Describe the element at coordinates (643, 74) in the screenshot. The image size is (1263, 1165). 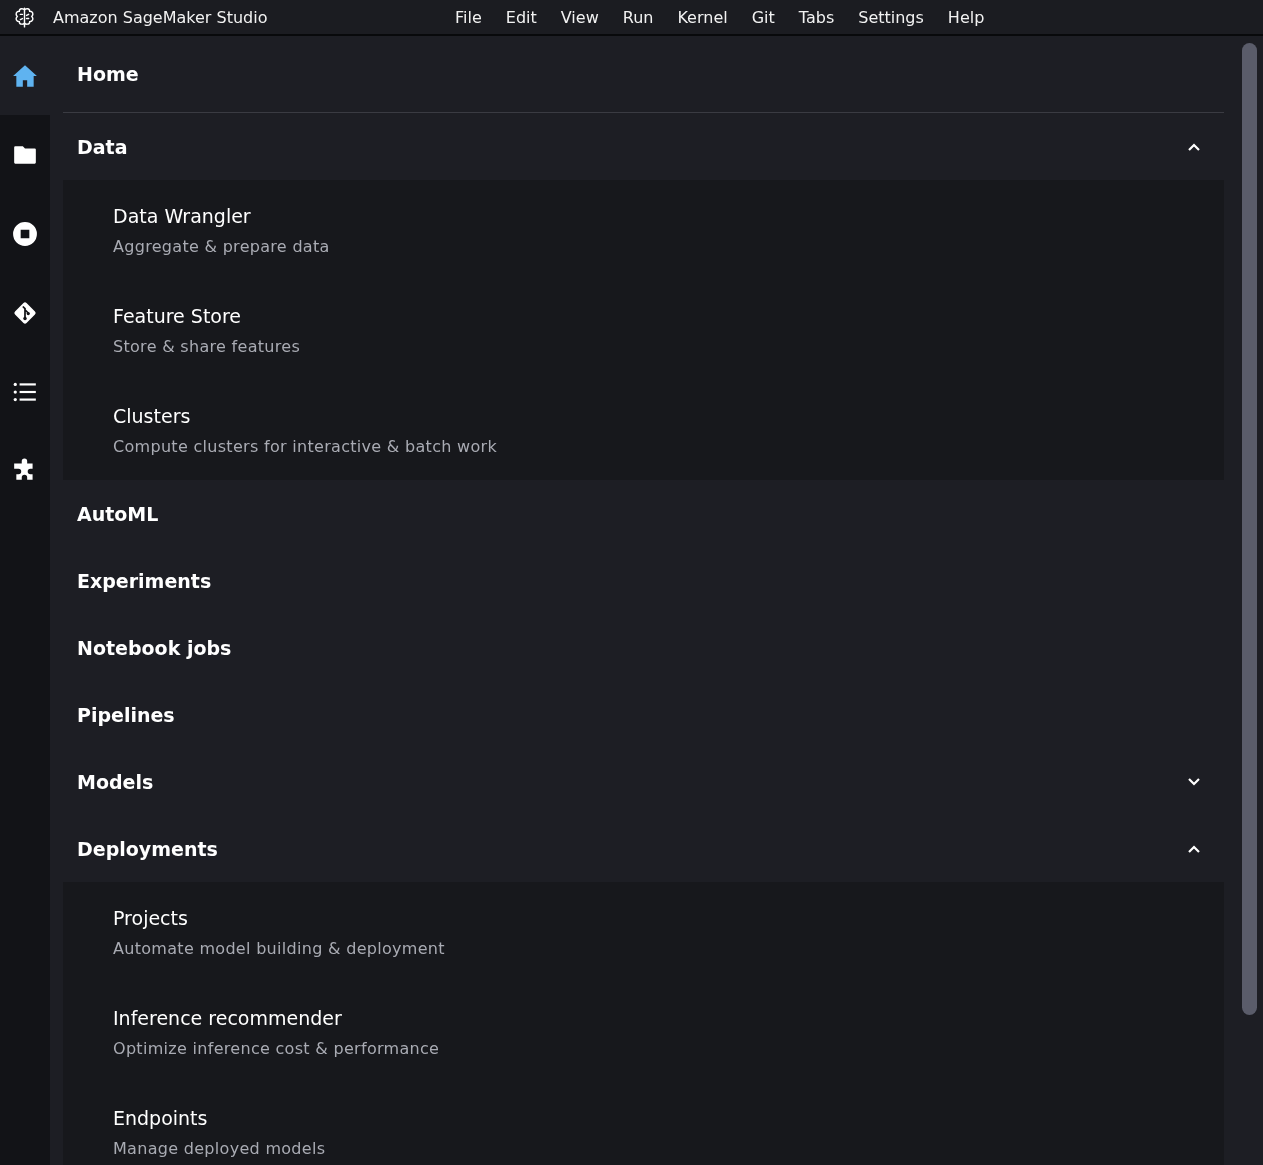
I see `nav-section-header: Home` at that location.